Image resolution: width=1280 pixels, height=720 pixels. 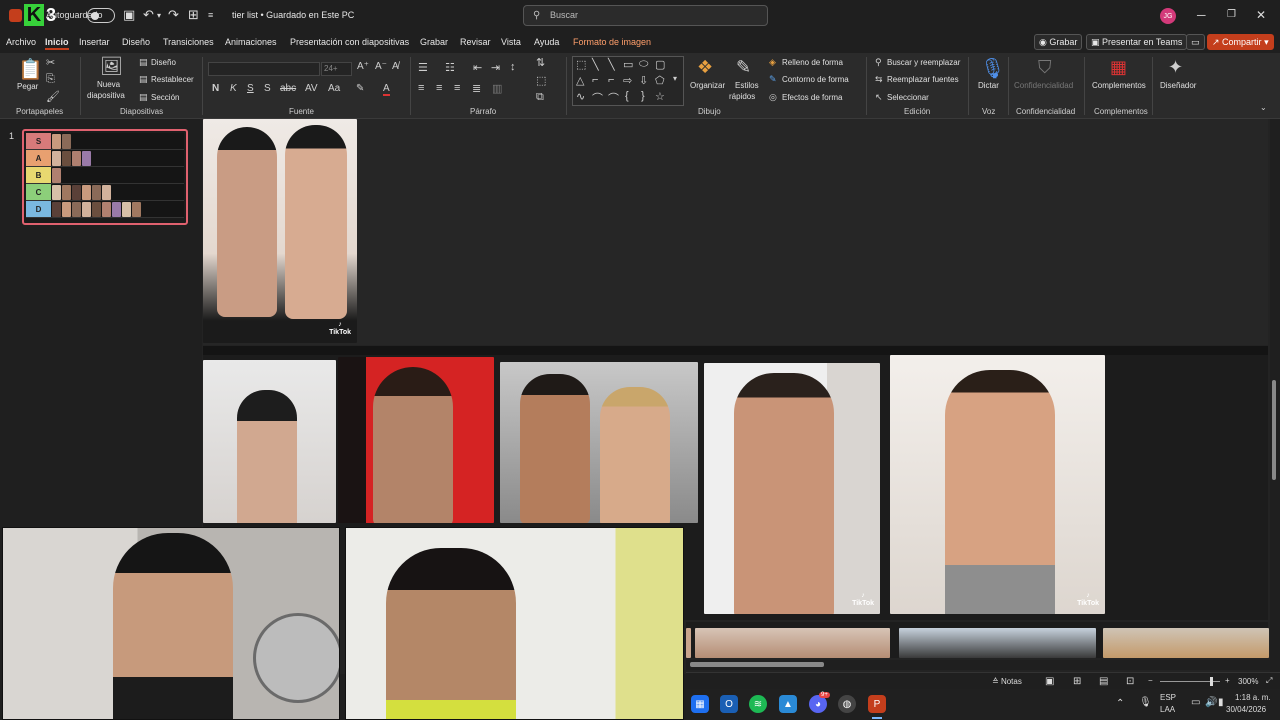 What do you see at coordinates (311, 88) in the screenshot?
I see `spacing-icon: AV` at bounding box center [311, 88].